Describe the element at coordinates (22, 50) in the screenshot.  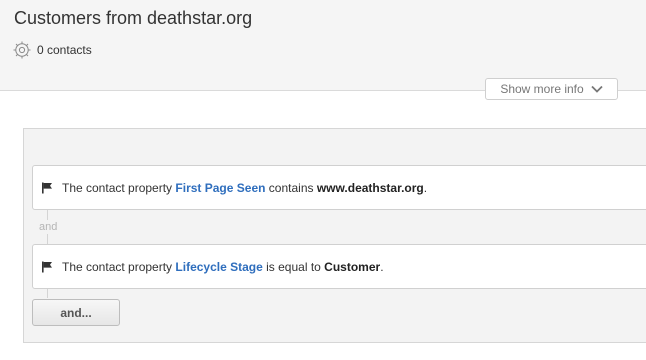
I see `gear-icon` at that location.